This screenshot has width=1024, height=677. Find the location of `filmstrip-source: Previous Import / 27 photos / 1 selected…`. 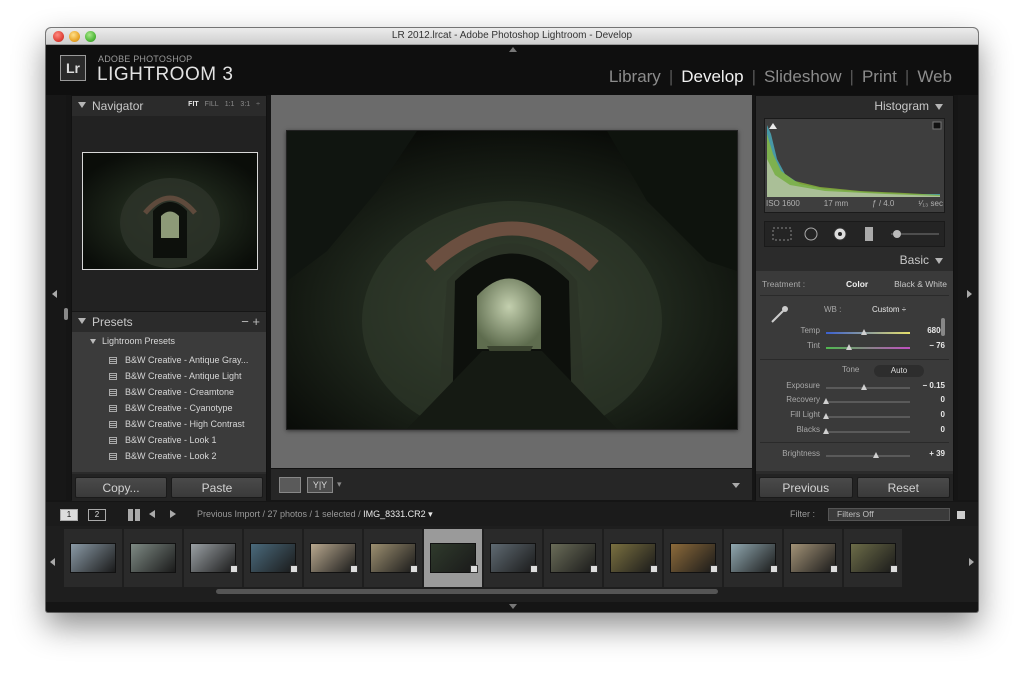

filmstrip-source: Previous Import / 27 photos / 1 selected… is located at coordinates (315, 514).